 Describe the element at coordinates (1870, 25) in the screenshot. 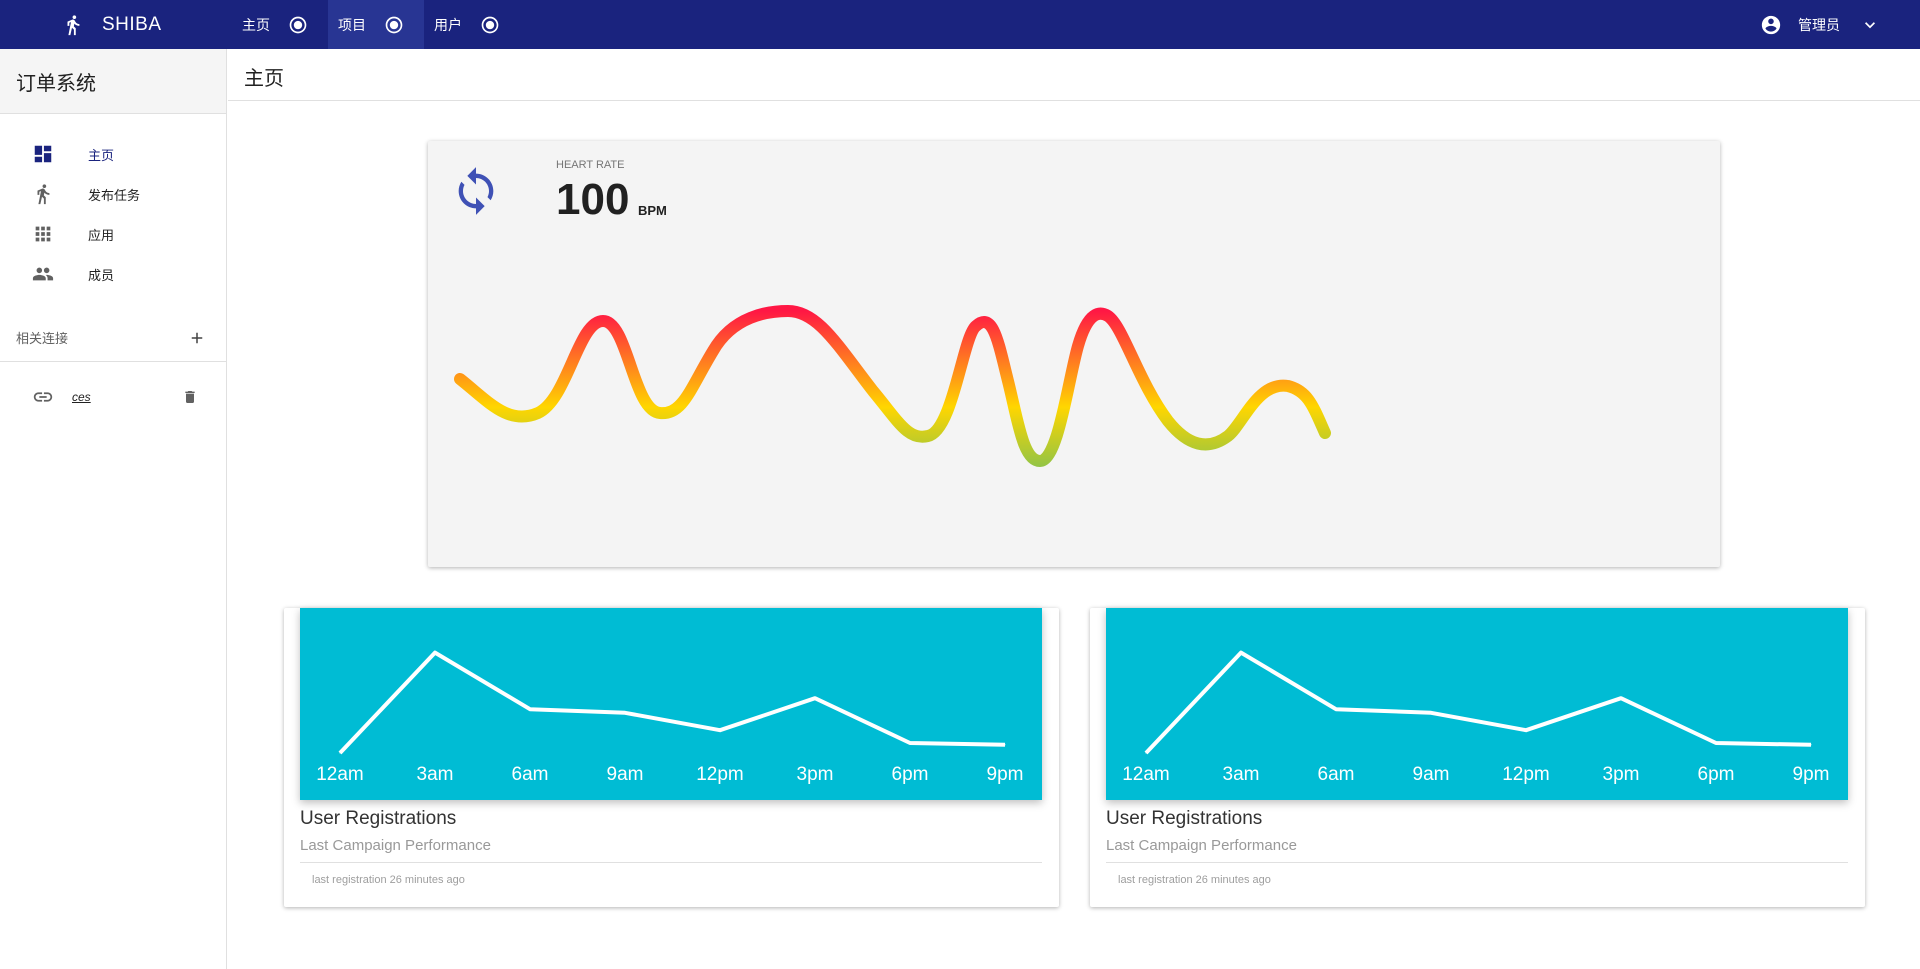

I see `chevron-down-icon` at that location.